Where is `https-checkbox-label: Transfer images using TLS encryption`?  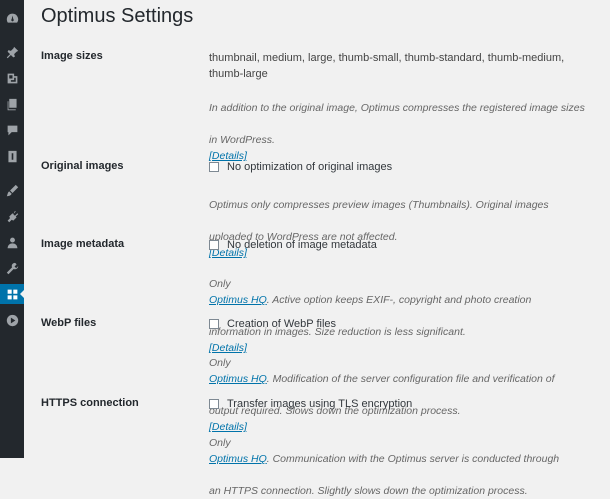
https-checkbox-label: Transfer images using TLS encryption is located at coordinates (319, 404).